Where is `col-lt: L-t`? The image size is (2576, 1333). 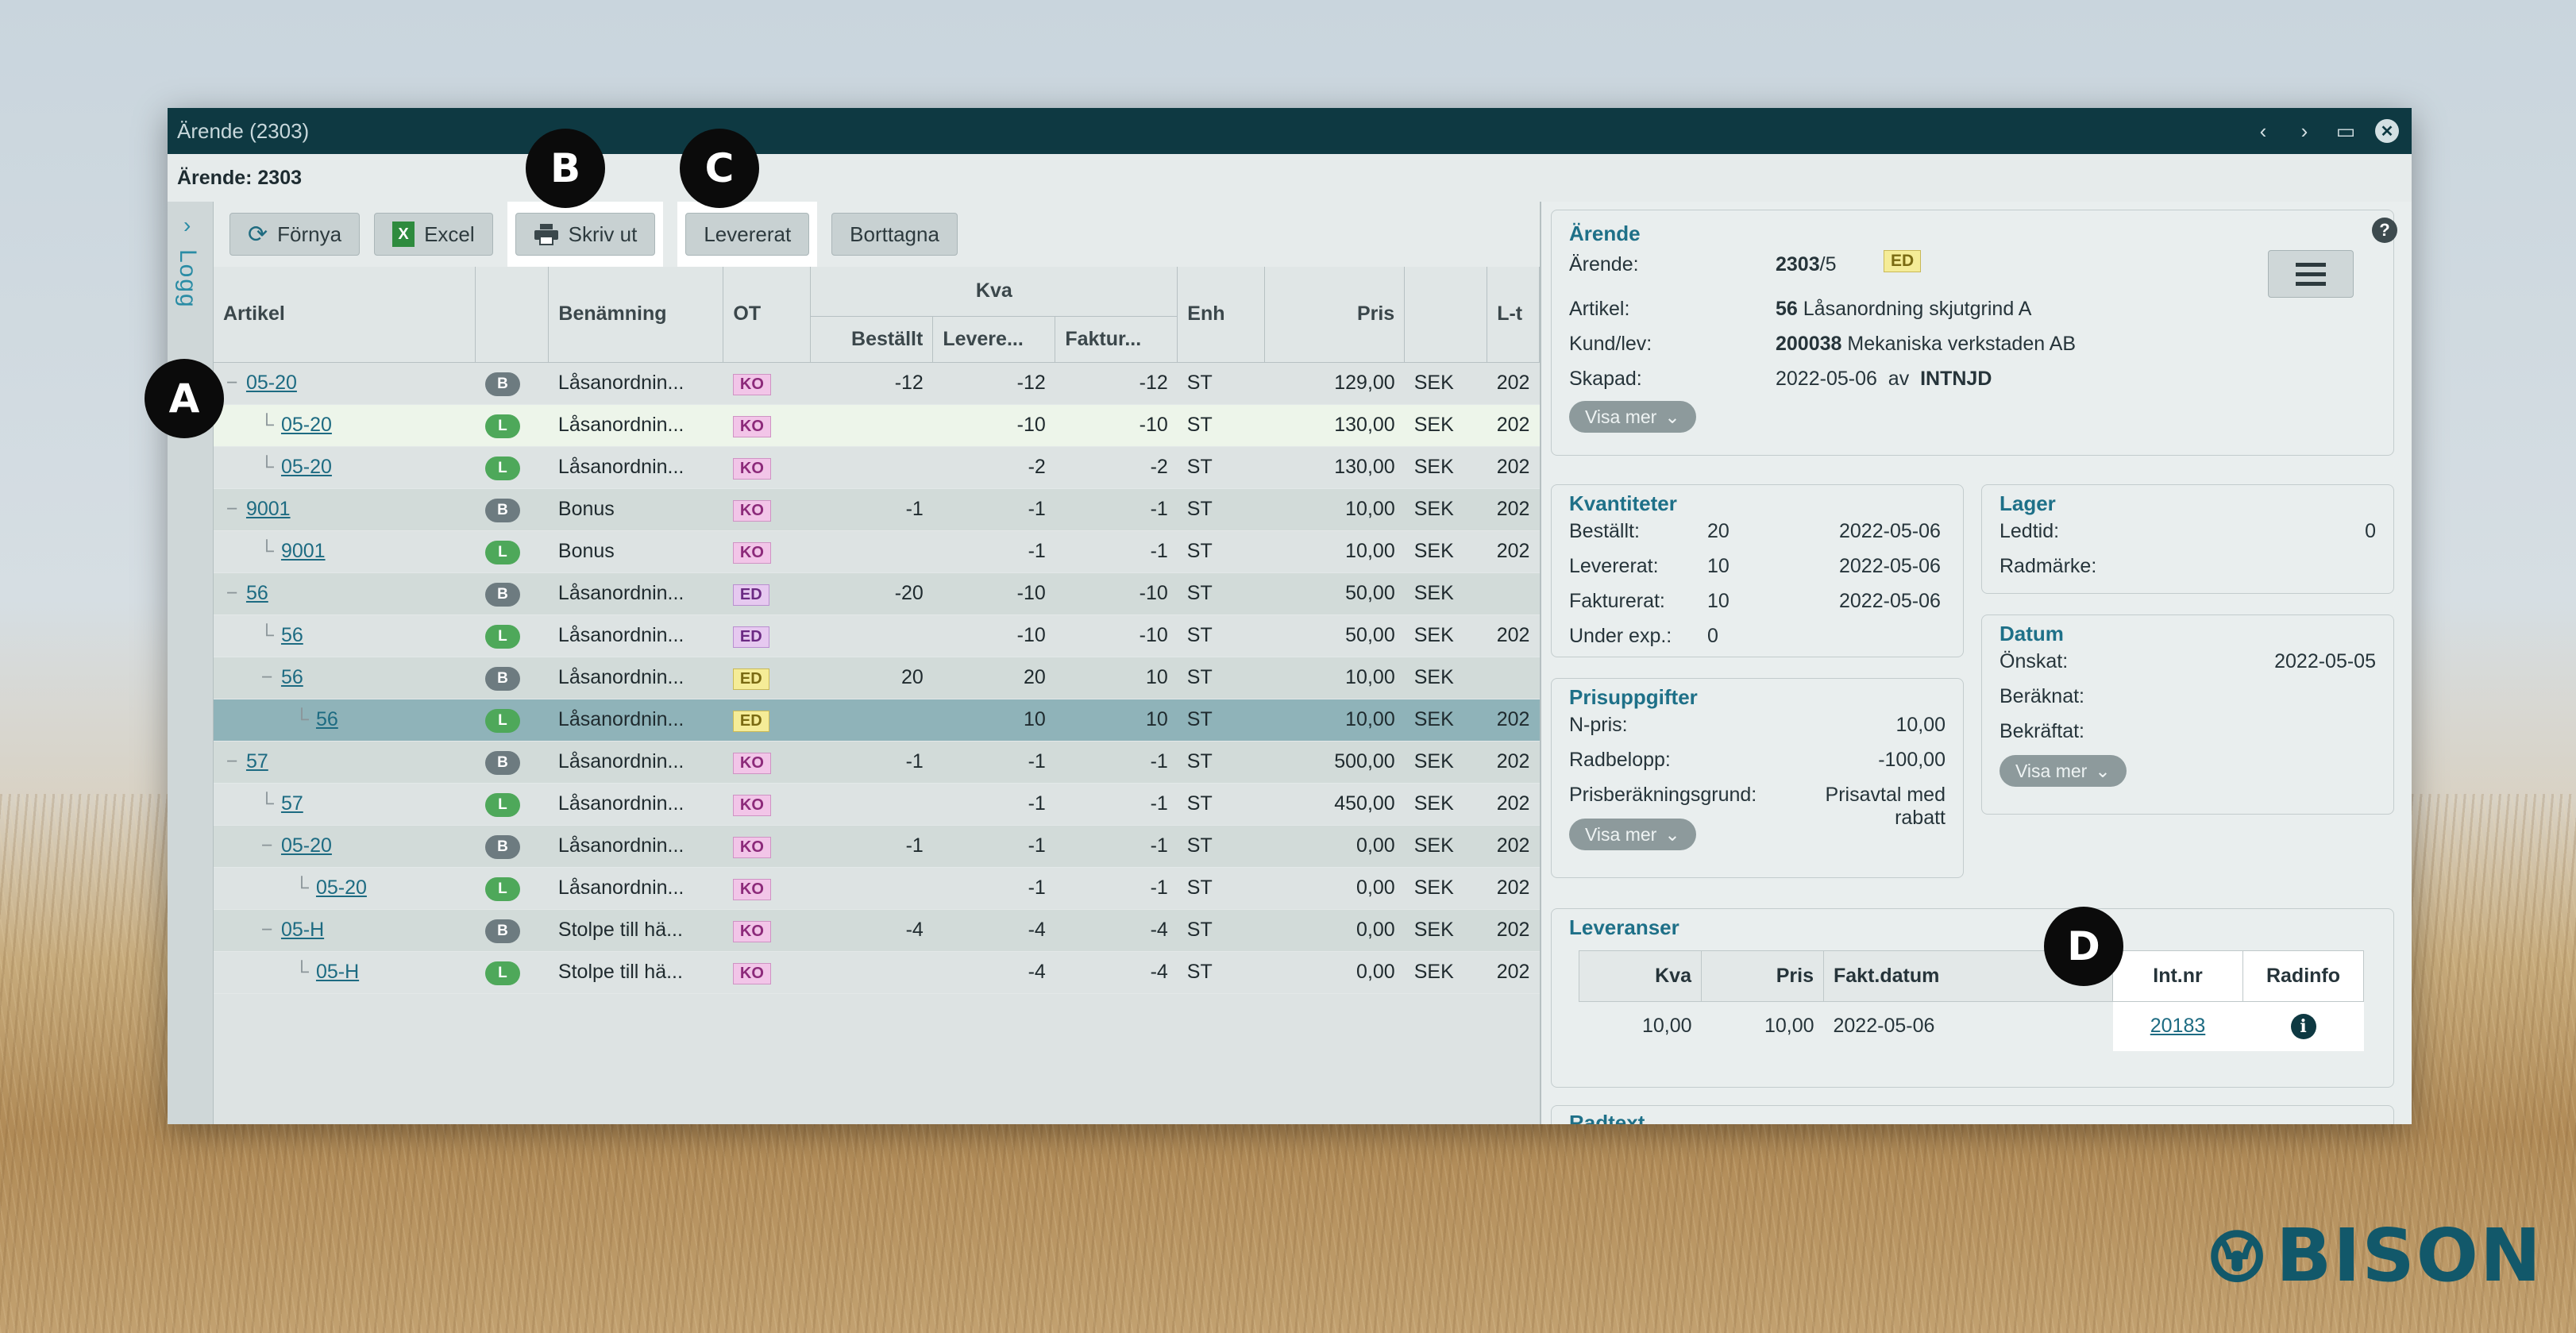 col-lt: L-t is located at coordinates (1513, 315).